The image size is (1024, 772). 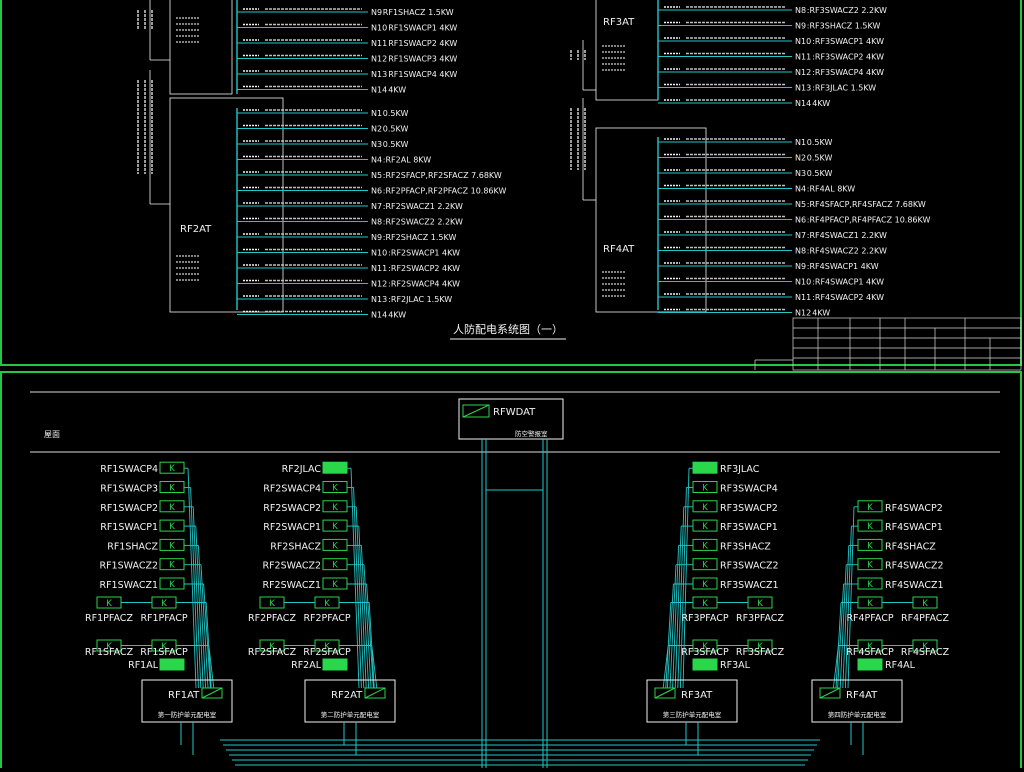 What do you see at coordinates (184, 695) in the screenshot?
I see `unit-panel-name: RF1AT` at bounding box center [184, 695].